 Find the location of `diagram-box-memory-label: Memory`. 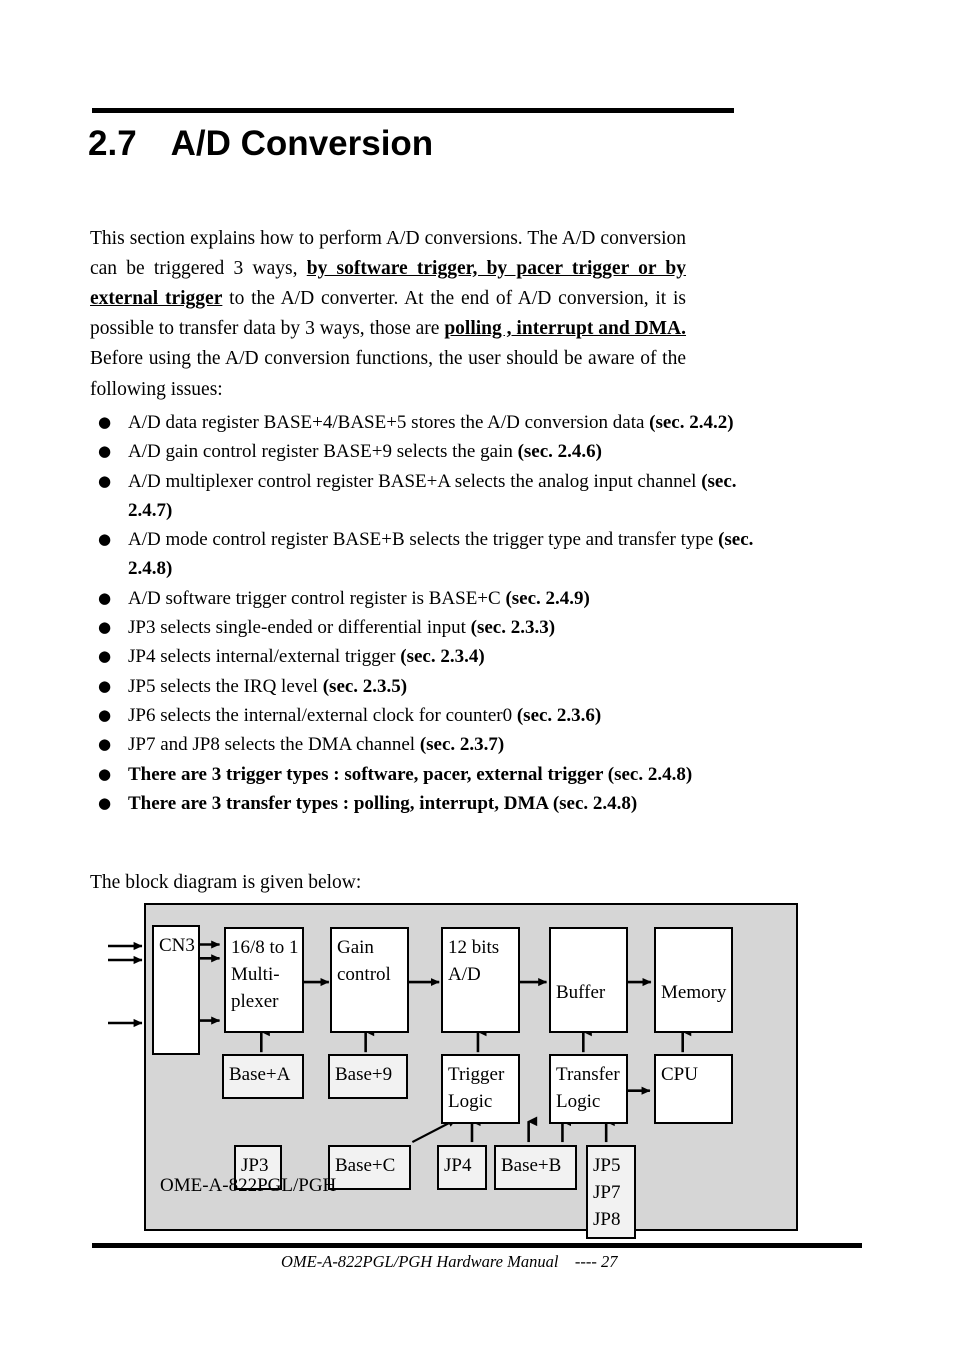

diagram-box-memory-label: Memory is located at coordinates (694, 992).